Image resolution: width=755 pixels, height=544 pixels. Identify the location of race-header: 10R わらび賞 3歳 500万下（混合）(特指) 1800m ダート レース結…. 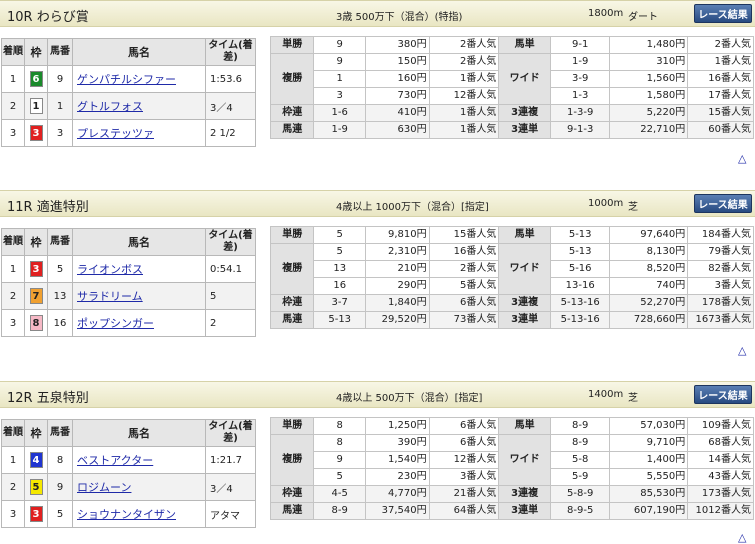
(377, 13).